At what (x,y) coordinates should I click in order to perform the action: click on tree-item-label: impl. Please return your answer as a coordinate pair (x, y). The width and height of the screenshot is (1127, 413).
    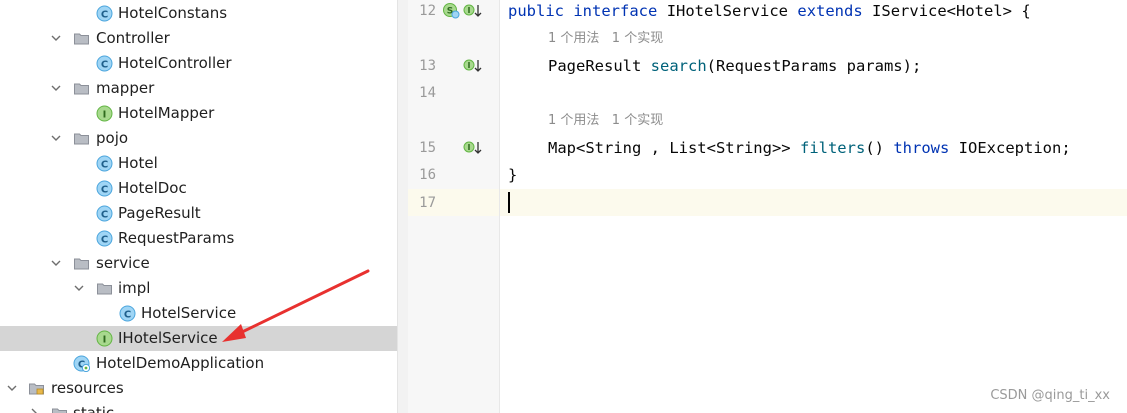
    Looking at the image, I should click on (134, 288).